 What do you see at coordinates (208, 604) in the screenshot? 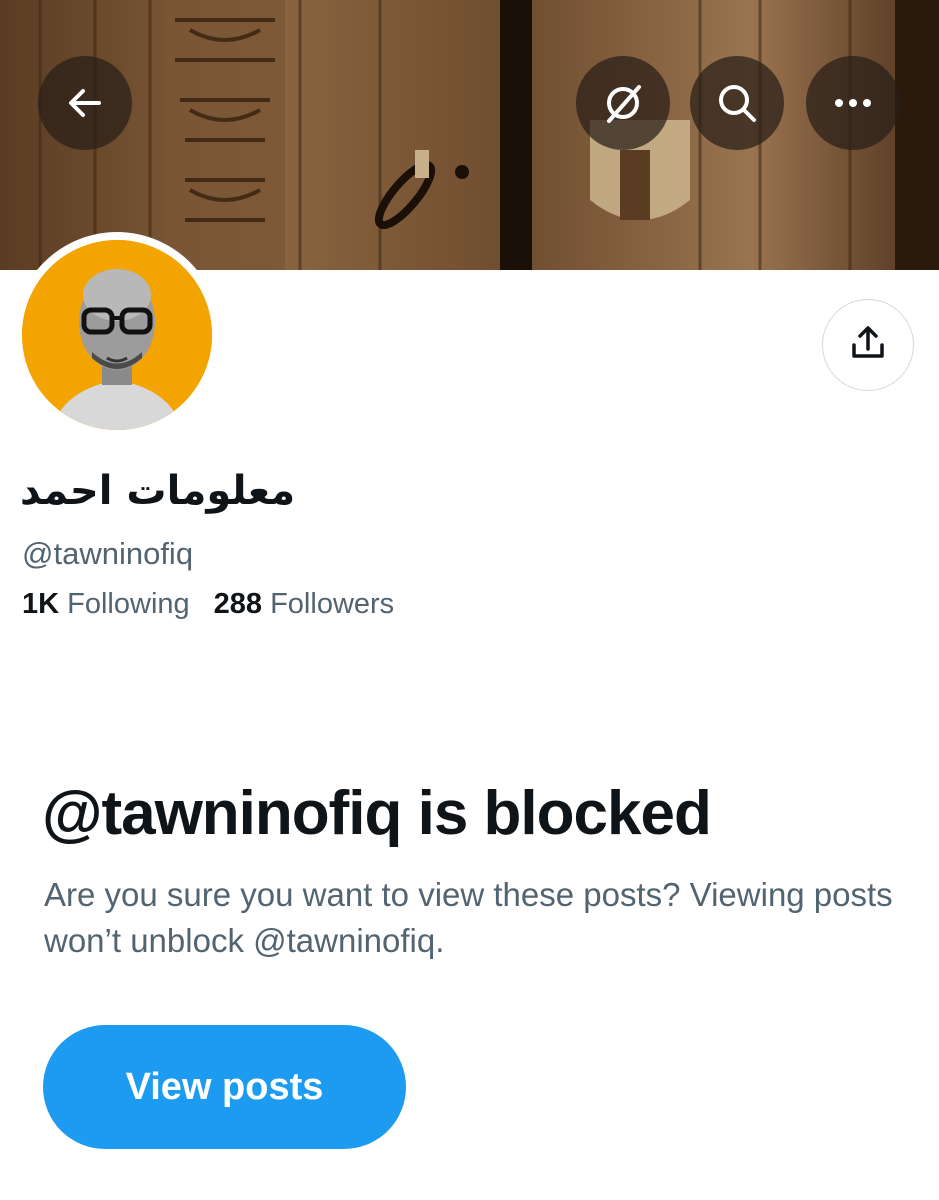
I see `profile-stats: 1K Following 288 Followers` at bounding box center [208, 604].